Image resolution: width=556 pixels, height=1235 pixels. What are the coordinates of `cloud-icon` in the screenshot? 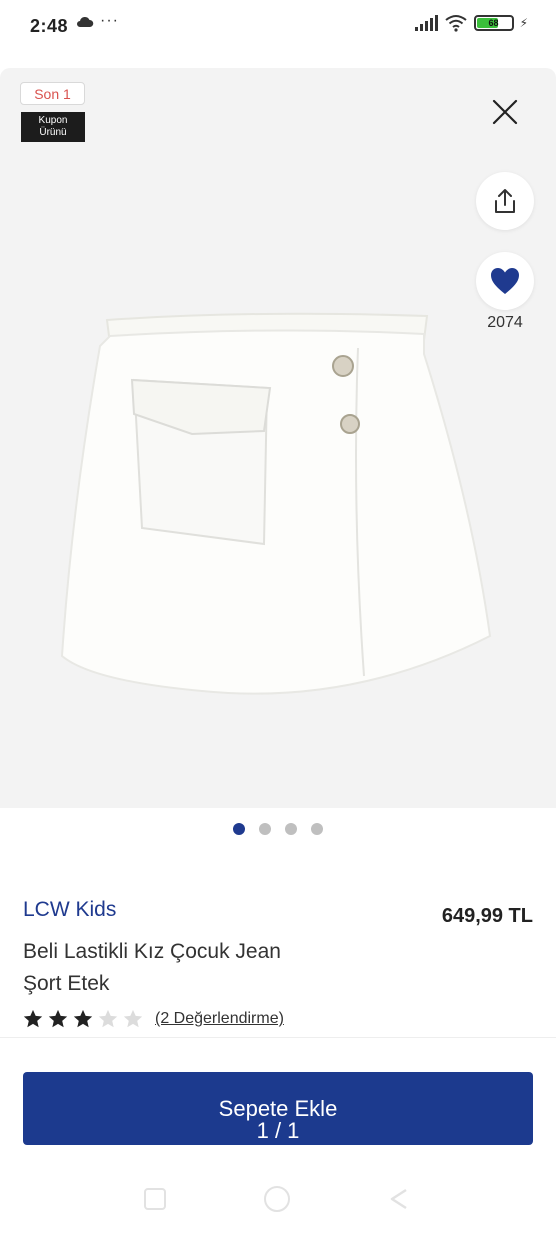 It's located at (85, 21).